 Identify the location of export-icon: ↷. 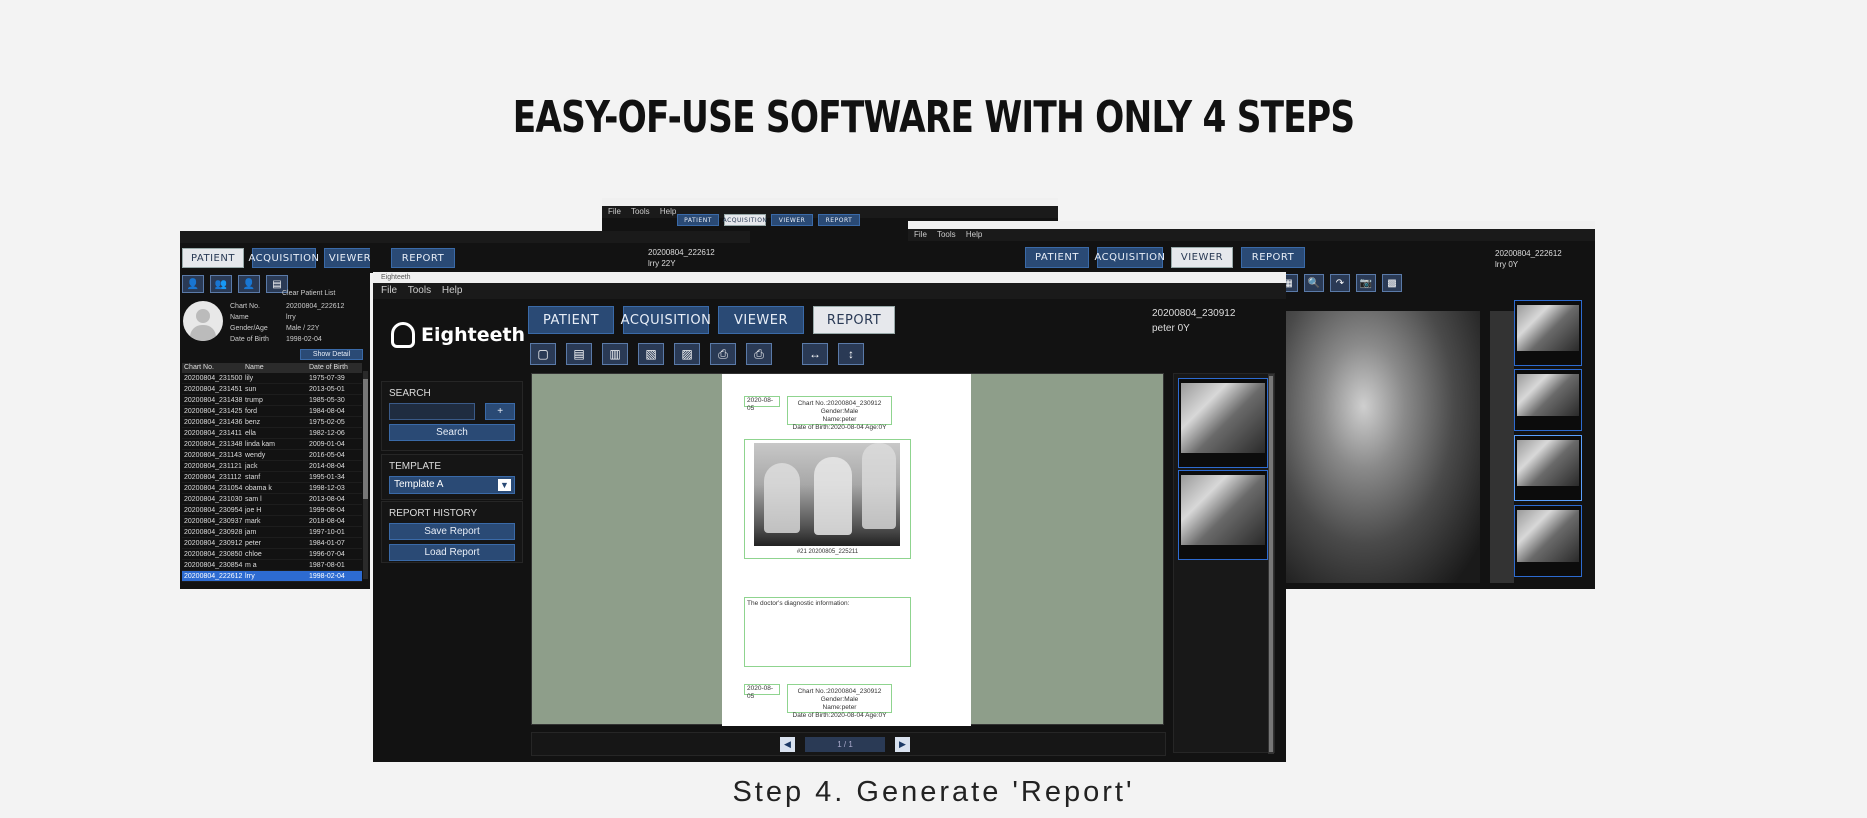
(1340, 283).